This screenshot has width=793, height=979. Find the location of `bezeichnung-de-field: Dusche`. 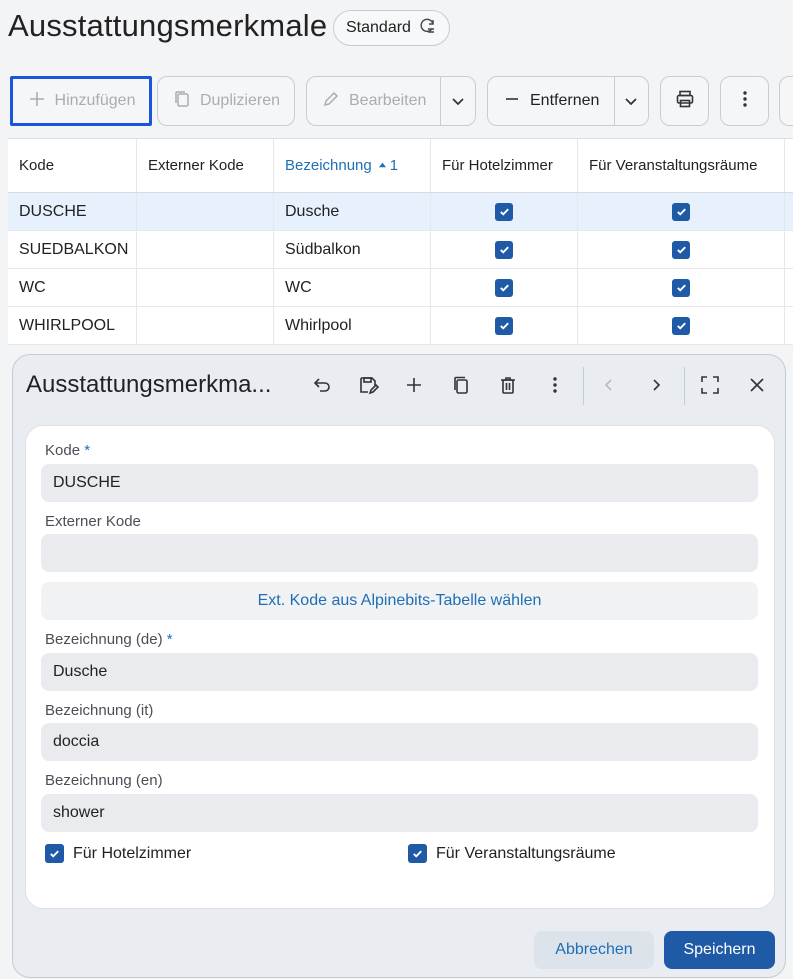

bezeichnung-de-field: Dusche is located at coordinates (399, 672).